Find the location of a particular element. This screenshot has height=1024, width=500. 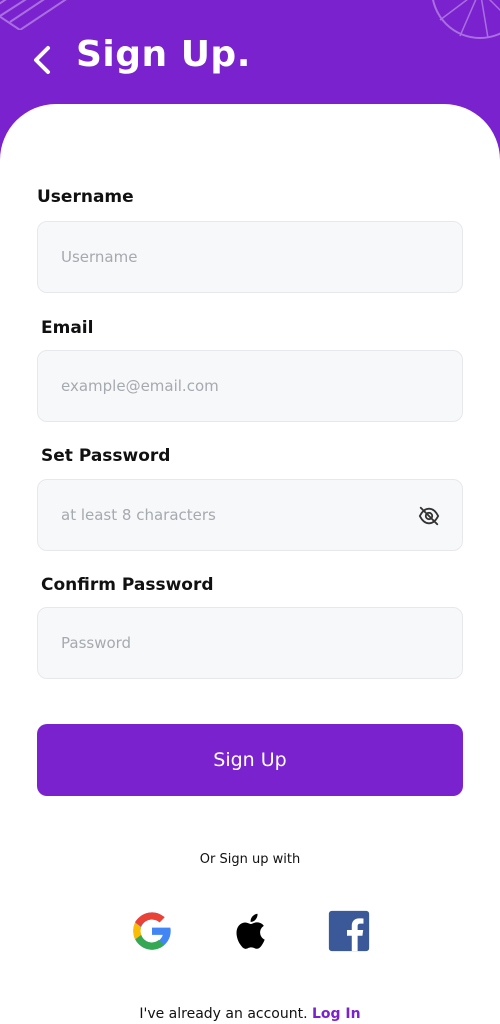

username-label: Username is located at coordinates (85, 197).